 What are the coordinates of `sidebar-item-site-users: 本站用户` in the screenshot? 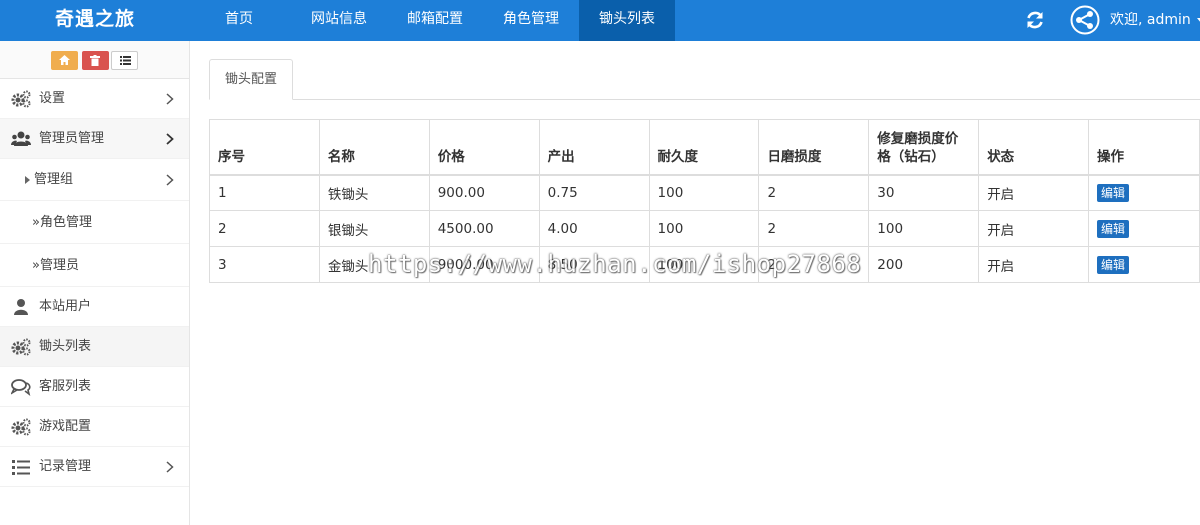 It's located at (94, 307).